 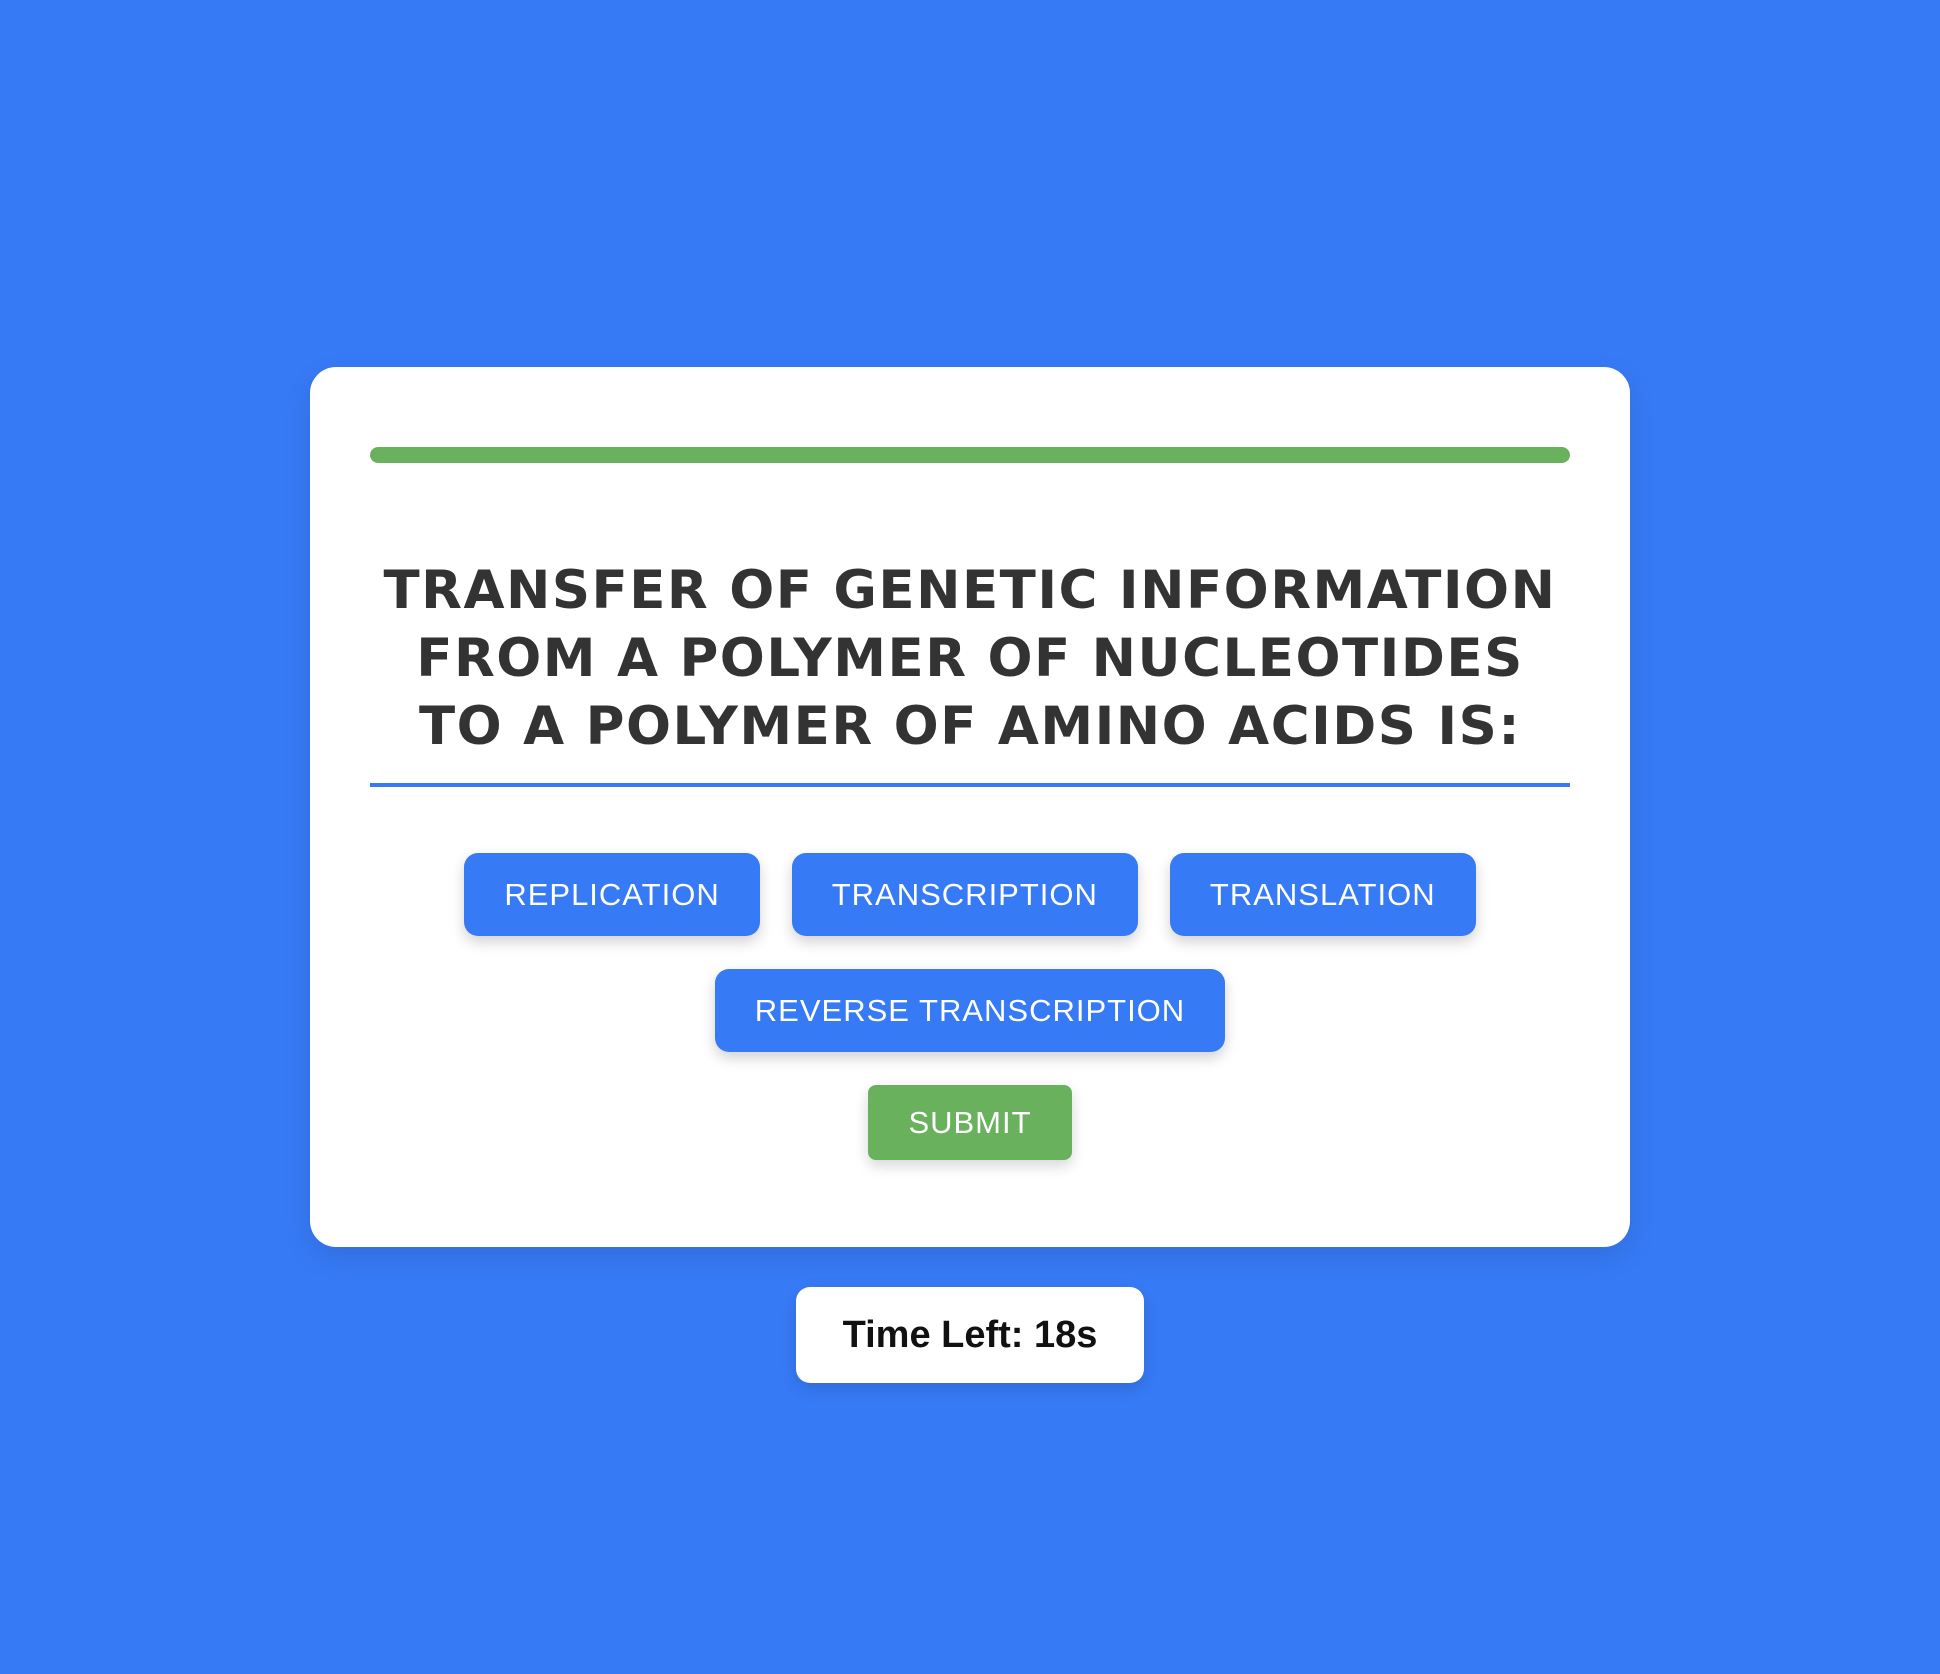 I want to click on timer-display: Time Left: 18s, so click(x=970, y=1335).